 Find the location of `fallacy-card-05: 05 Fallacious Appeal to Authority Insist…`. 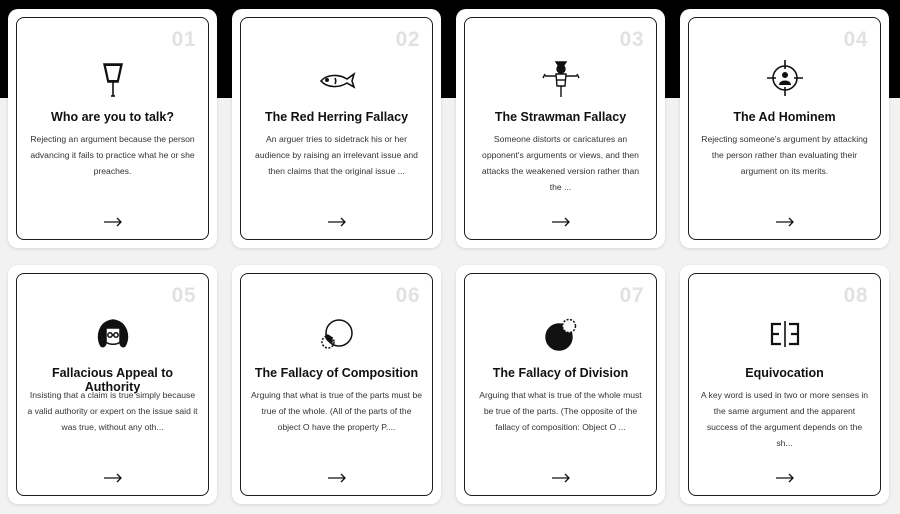

fallacy-card-05: 05 Fallacious Appeal to Authority Insist… is located at coordinates (112, 384).